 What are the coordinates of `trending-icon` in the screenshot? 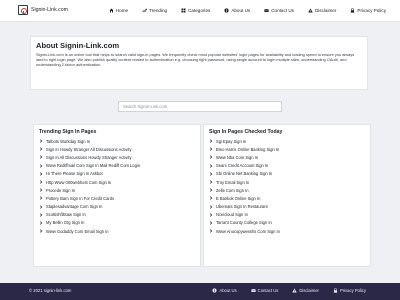 It's located at (144, 10).